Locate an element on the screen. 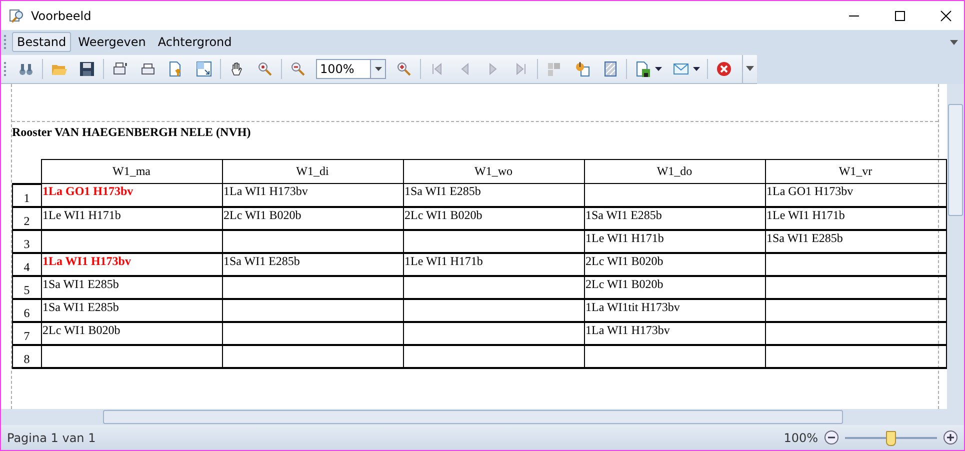 The width and height of the screenshot is (965, 451). row-number: 4 is located at coordinates (26, 264).